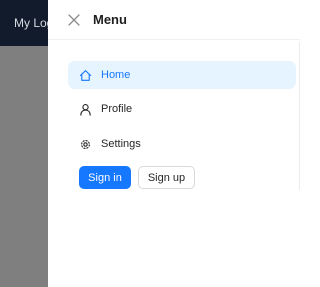  What do you see at coordinates (85, 75) in the screenshot?
I see `home-icon` at bounding box center [85, 75].